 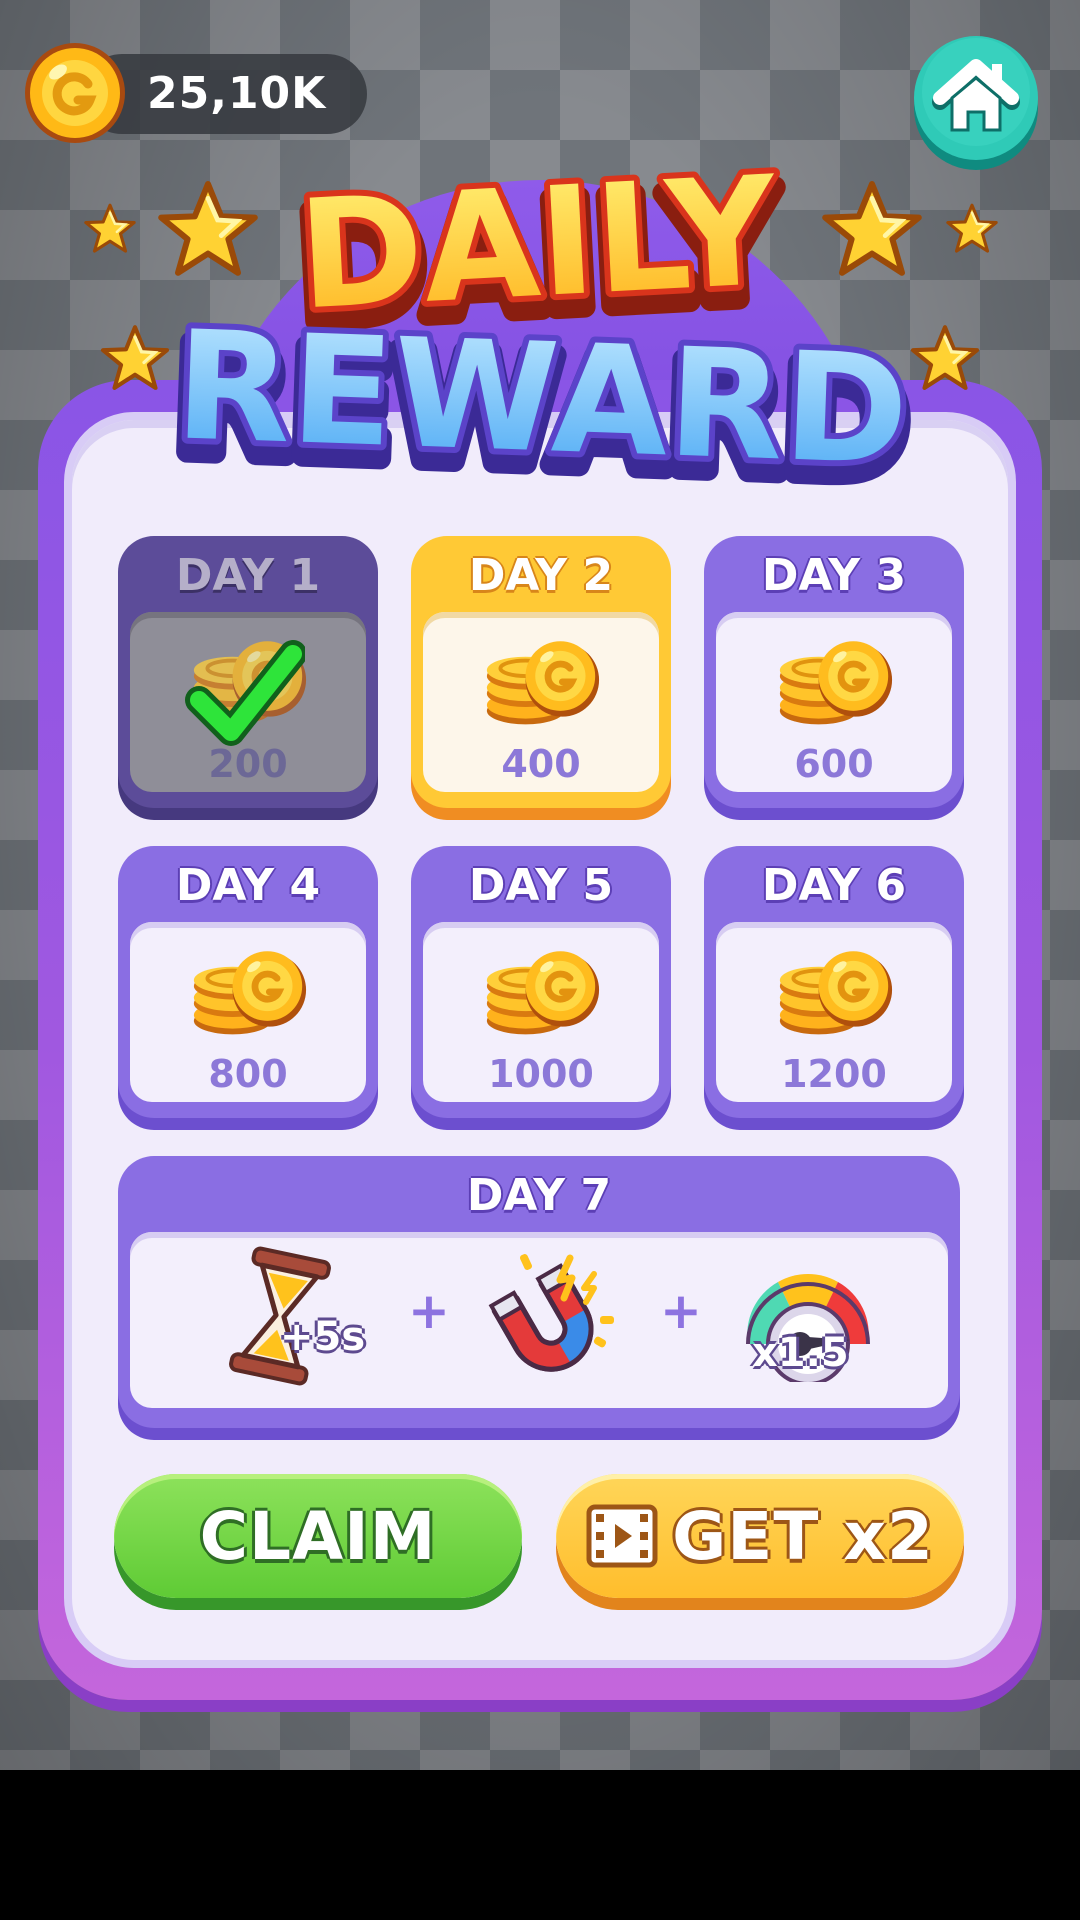 What do you see at coordinates (323, 1337) in the screenshot?
I see `time-bonus-text: +5s` at bounding box center [323, 1337].